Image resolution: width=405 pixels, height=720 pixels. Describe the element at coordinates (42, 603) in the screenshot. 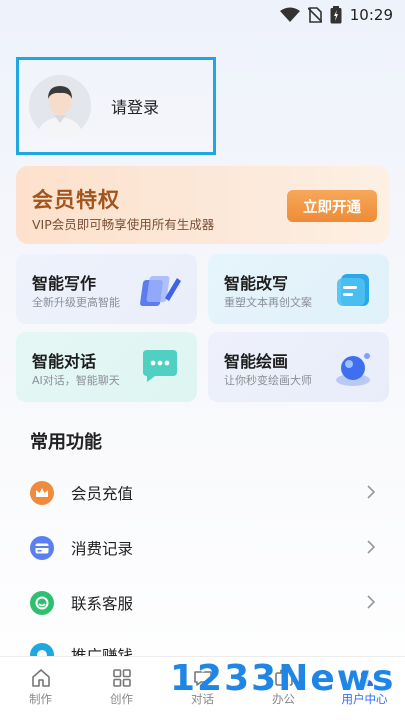

I see `headset-icon` at that location.